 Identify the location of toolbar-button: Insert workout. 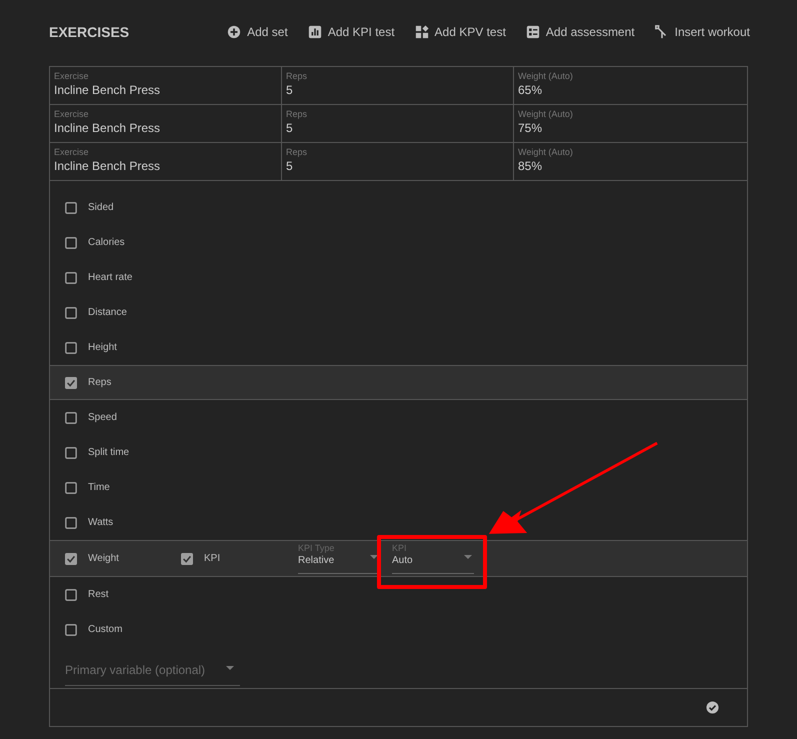
(702, 32).